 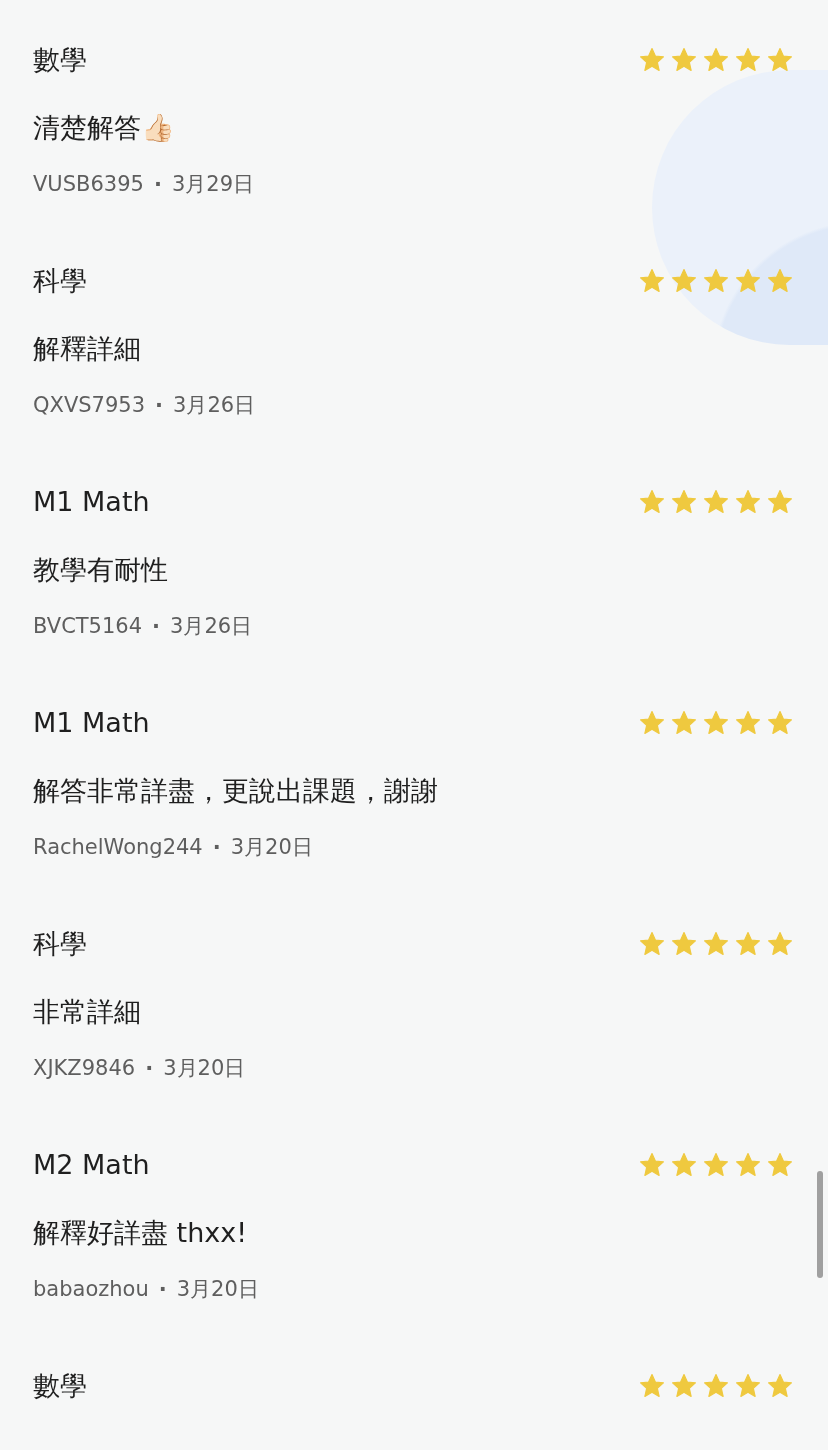 What do you see at coordinates (212, 184) in the screenshot?
I see `review-date: 3月29日` at bounding box center [212, 184].